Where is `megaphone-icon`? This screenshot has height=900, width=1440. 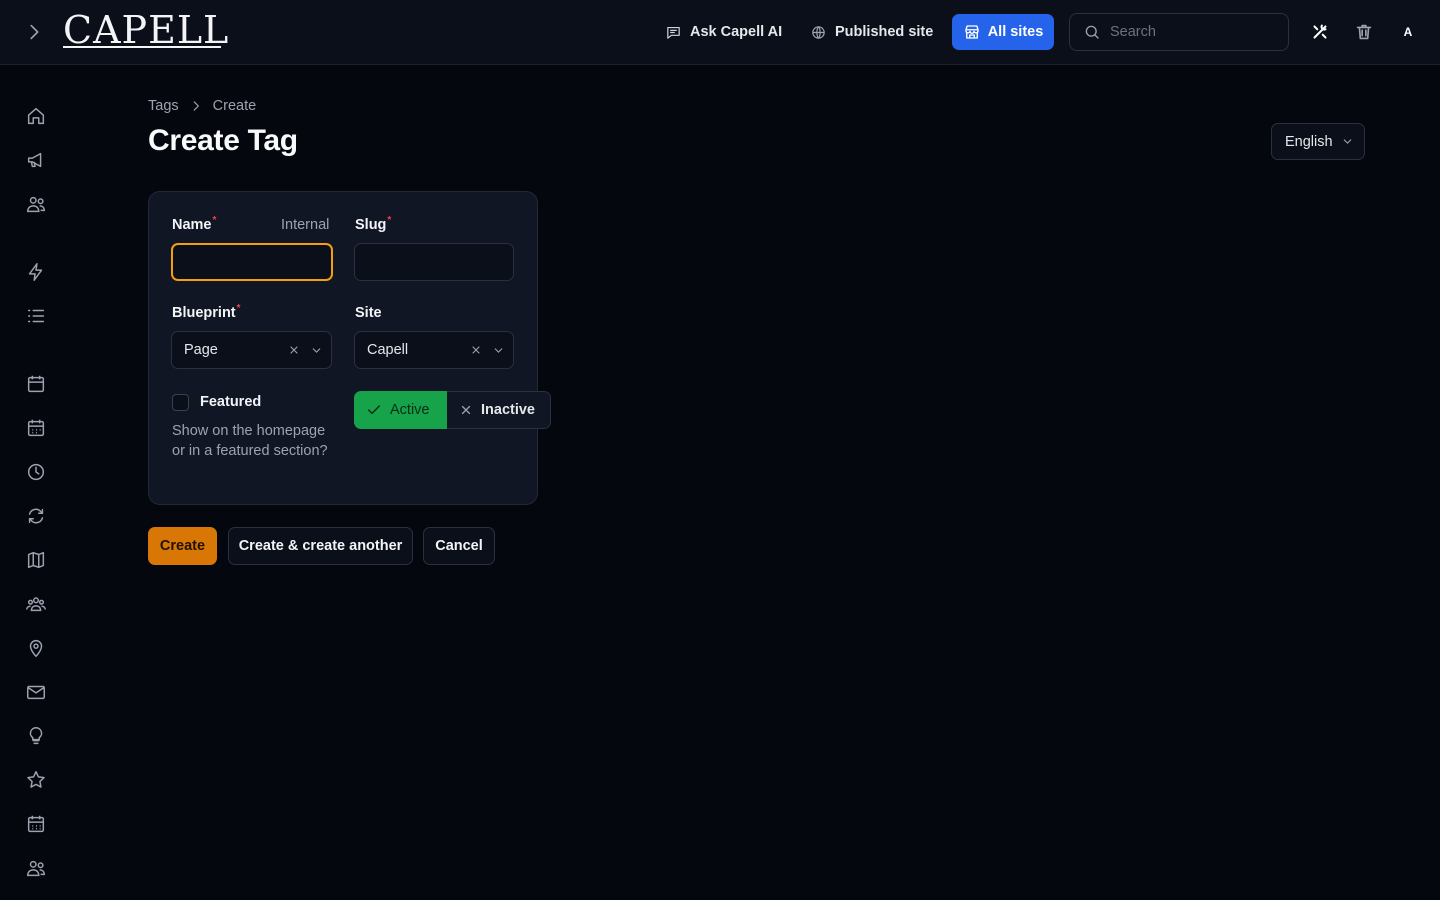 megaphone-icon is located at coordinates (36, 160).